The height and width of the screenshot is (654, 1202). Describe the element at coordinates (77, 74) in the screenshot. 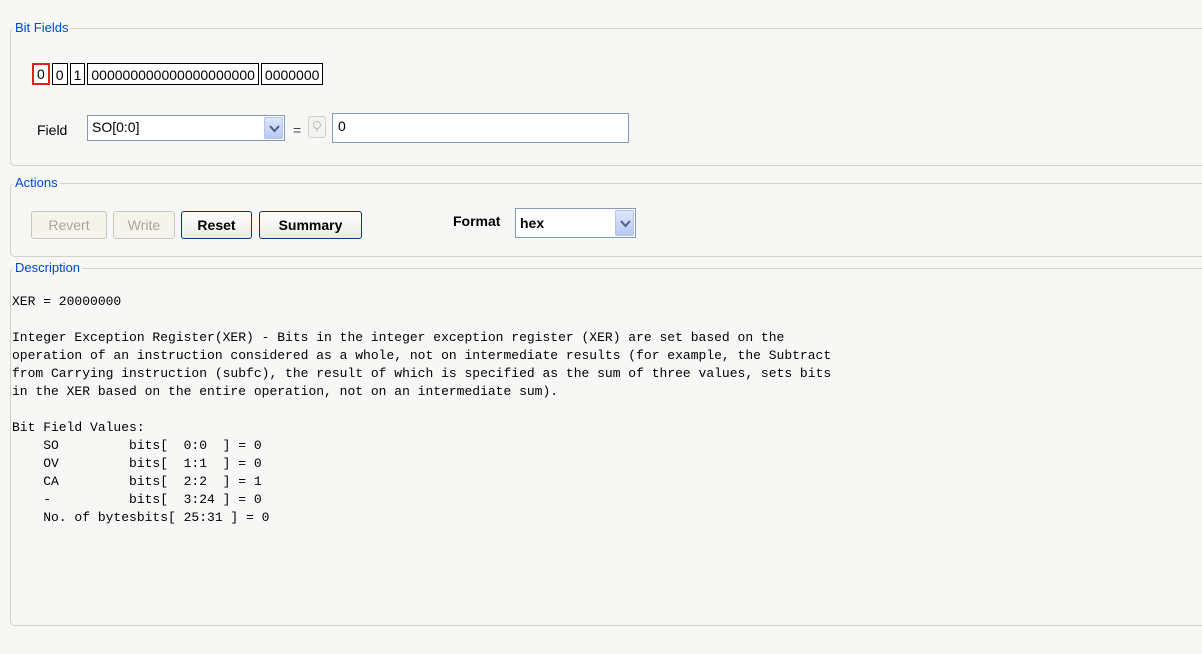

I see `bit-field-ca: 1` at that location.